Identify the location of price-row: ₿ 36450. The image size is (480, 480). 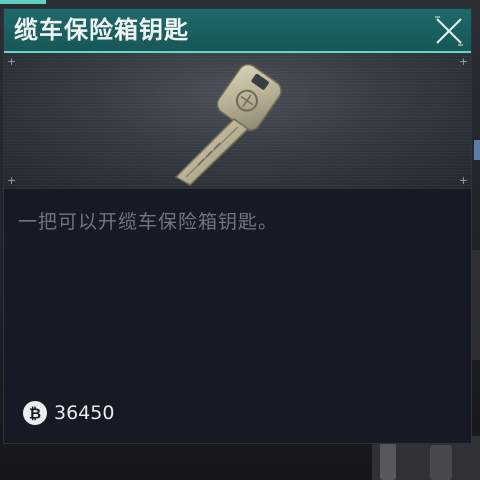
(68, 413).